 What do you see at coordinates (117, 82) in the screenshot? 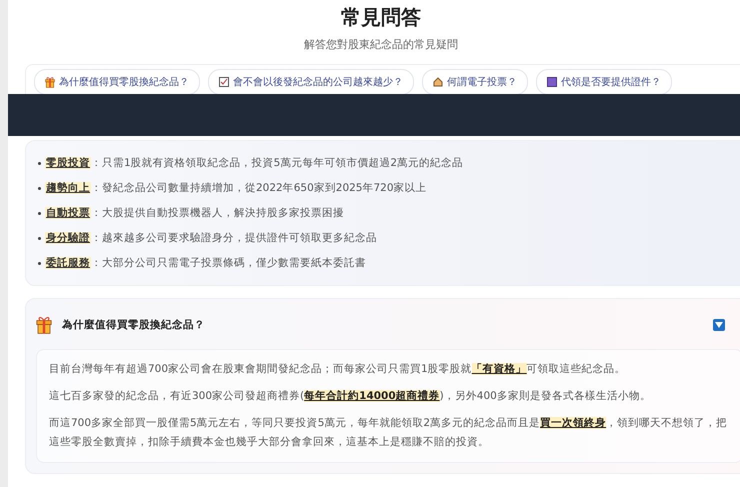
I see `question-link: 為什麼值得買零股換紀念品？` at bounding box center [117, 82].